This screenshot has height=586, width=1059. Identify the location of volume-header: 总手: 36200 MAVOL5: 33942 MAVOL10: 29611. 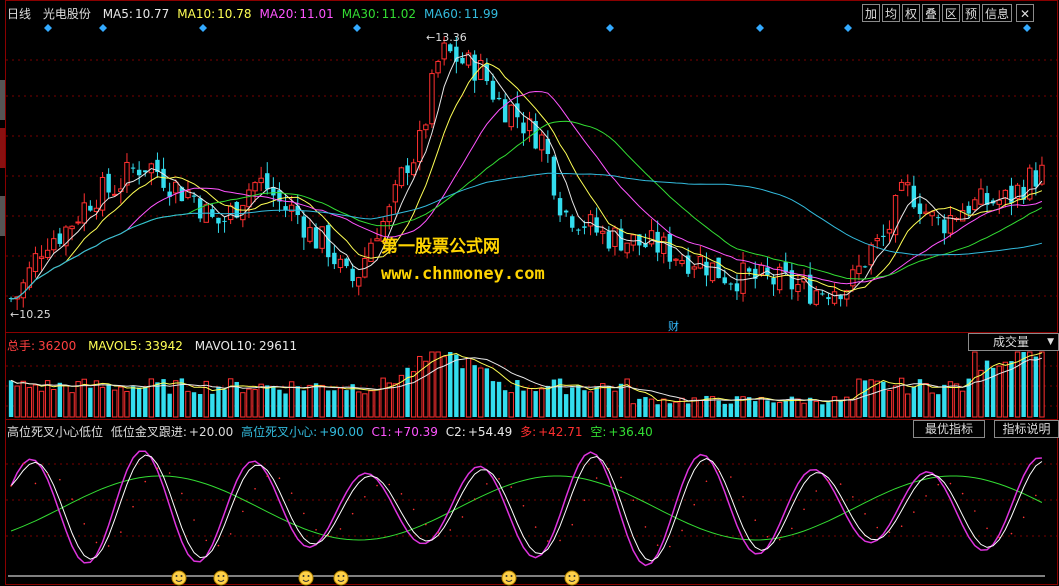
(152, 345).